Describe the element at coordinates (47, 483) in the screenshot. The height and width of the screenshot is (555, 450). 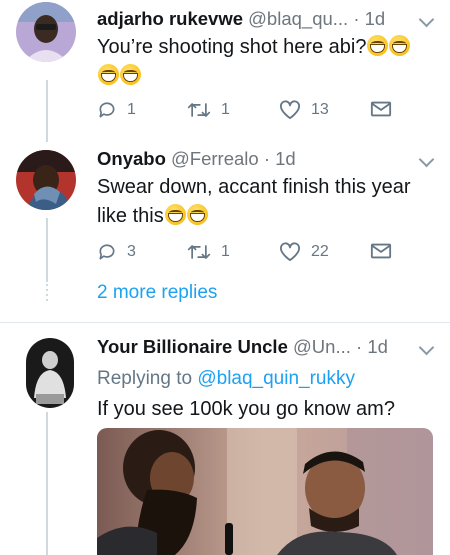
I see `thread-line-bottom` at that location.